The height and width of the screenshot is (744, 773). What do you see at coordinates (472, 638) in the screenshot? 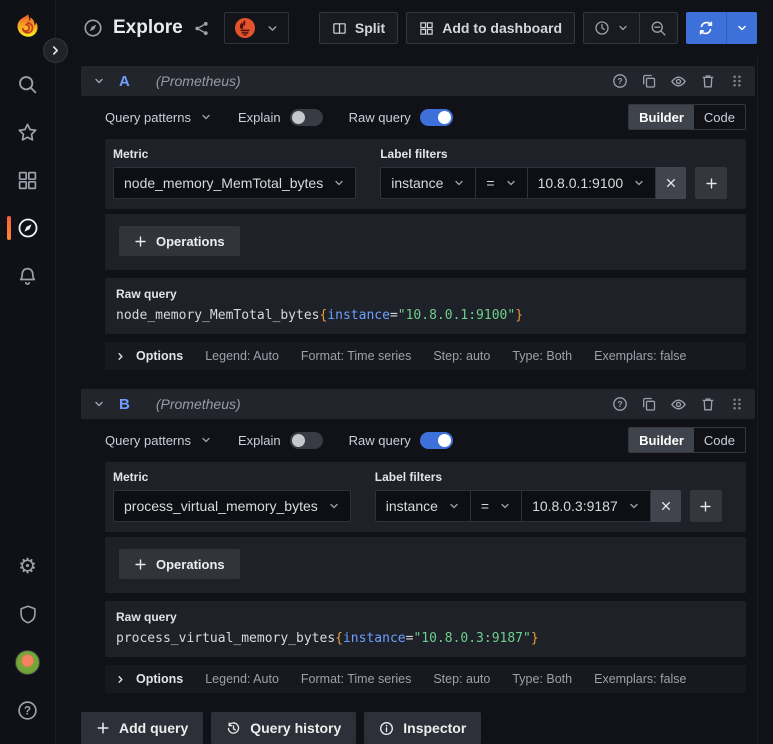
I see `code-string-value: "10.8.0.3:9187"` at bounding box center [472, 638].